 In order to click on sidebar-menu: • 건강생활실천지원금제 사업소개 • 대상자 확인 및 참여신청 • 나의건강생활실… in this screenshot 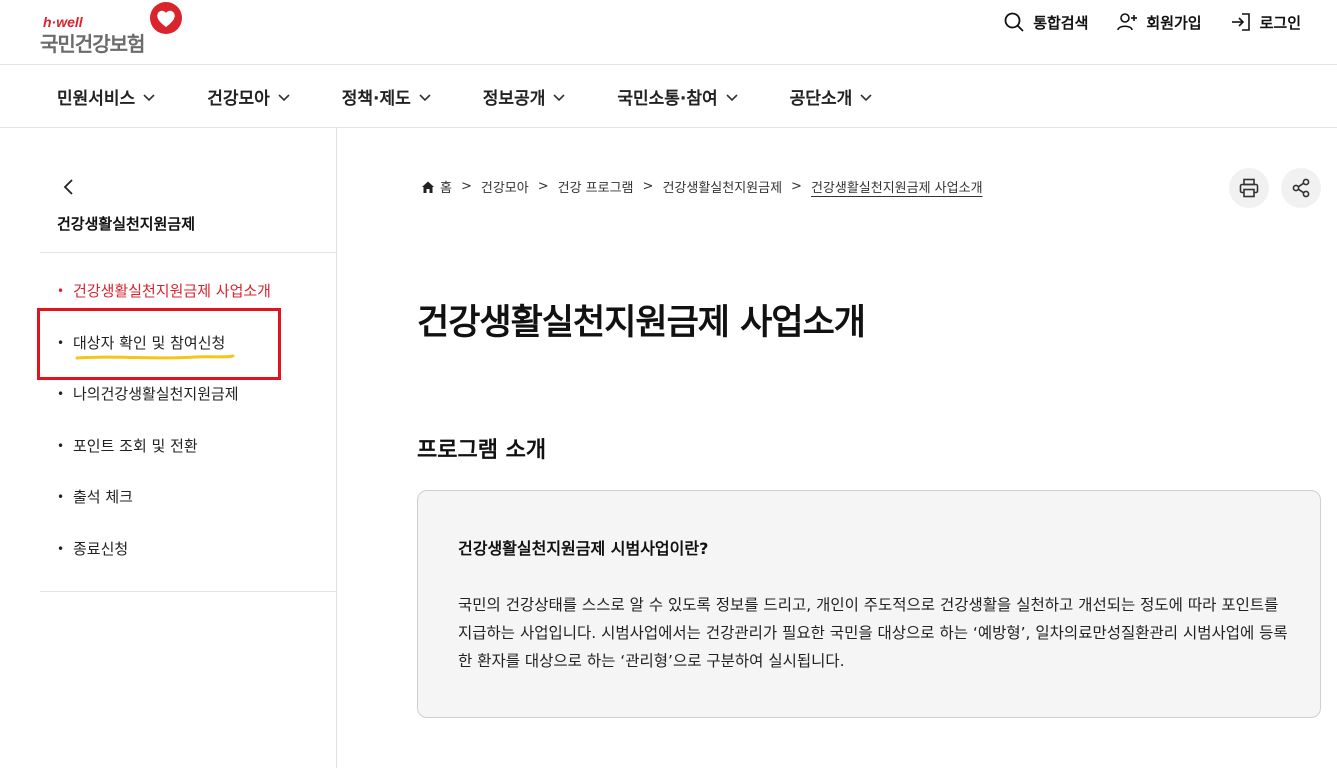, I will do `click(164, 434)`.